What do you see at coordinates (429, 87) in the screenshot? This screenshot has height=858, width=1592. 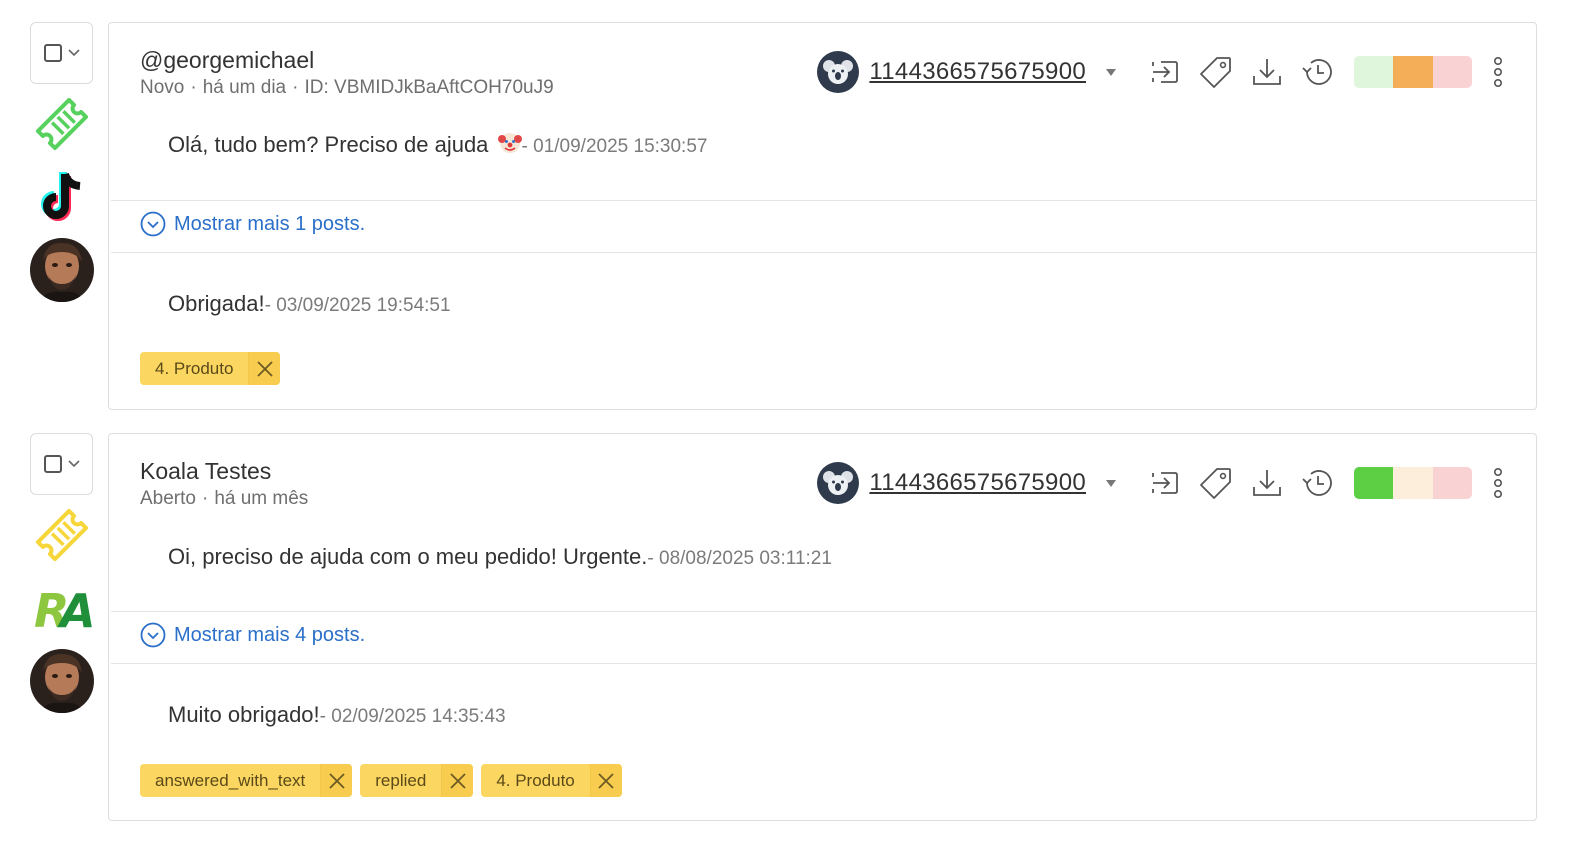 I see `ticket-id: ID: VBMIDJkBaAftCOH70uJ9` at bounding box center [429, 87].